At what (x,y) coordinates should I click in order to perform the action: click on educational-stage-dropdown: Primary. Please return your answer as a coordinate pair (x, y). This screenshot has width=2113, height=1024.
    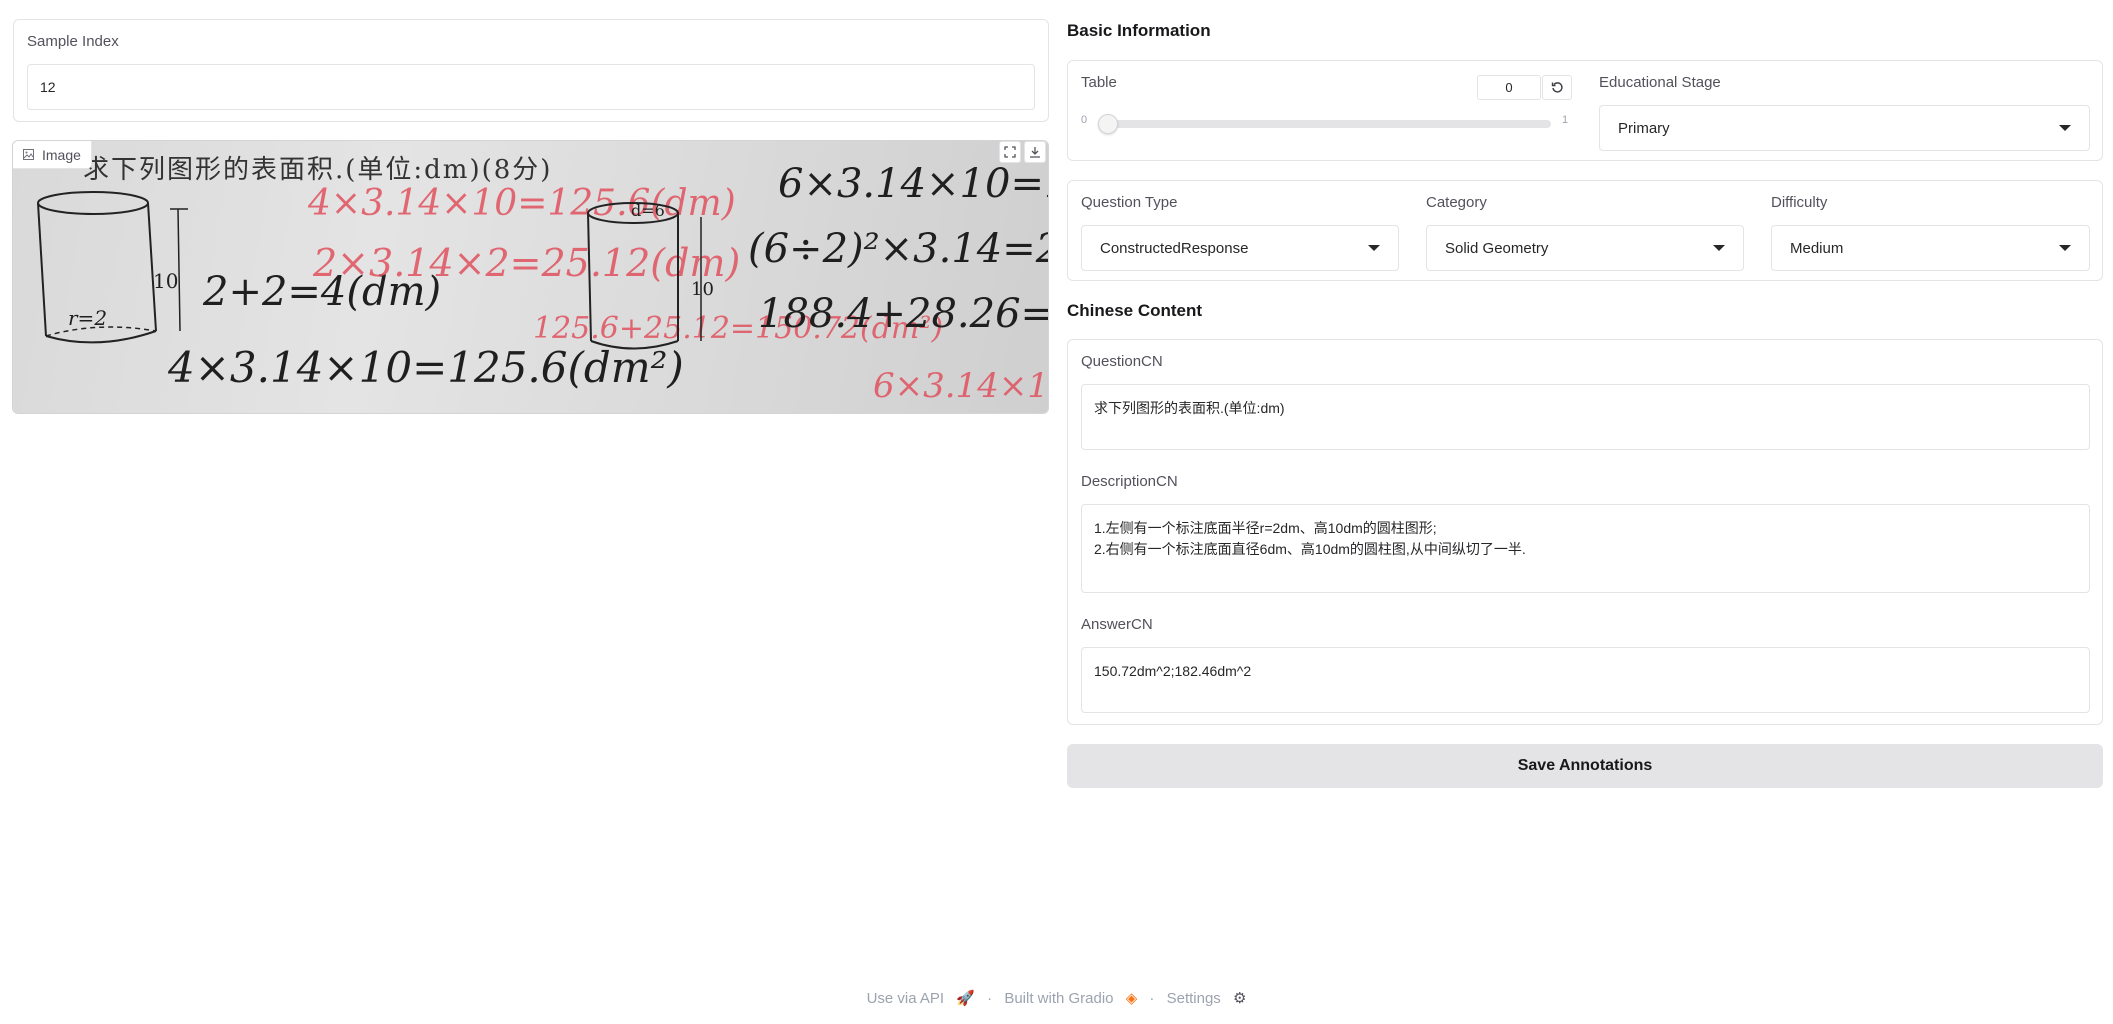
    Looking at the image, I should click on (1844, 128).